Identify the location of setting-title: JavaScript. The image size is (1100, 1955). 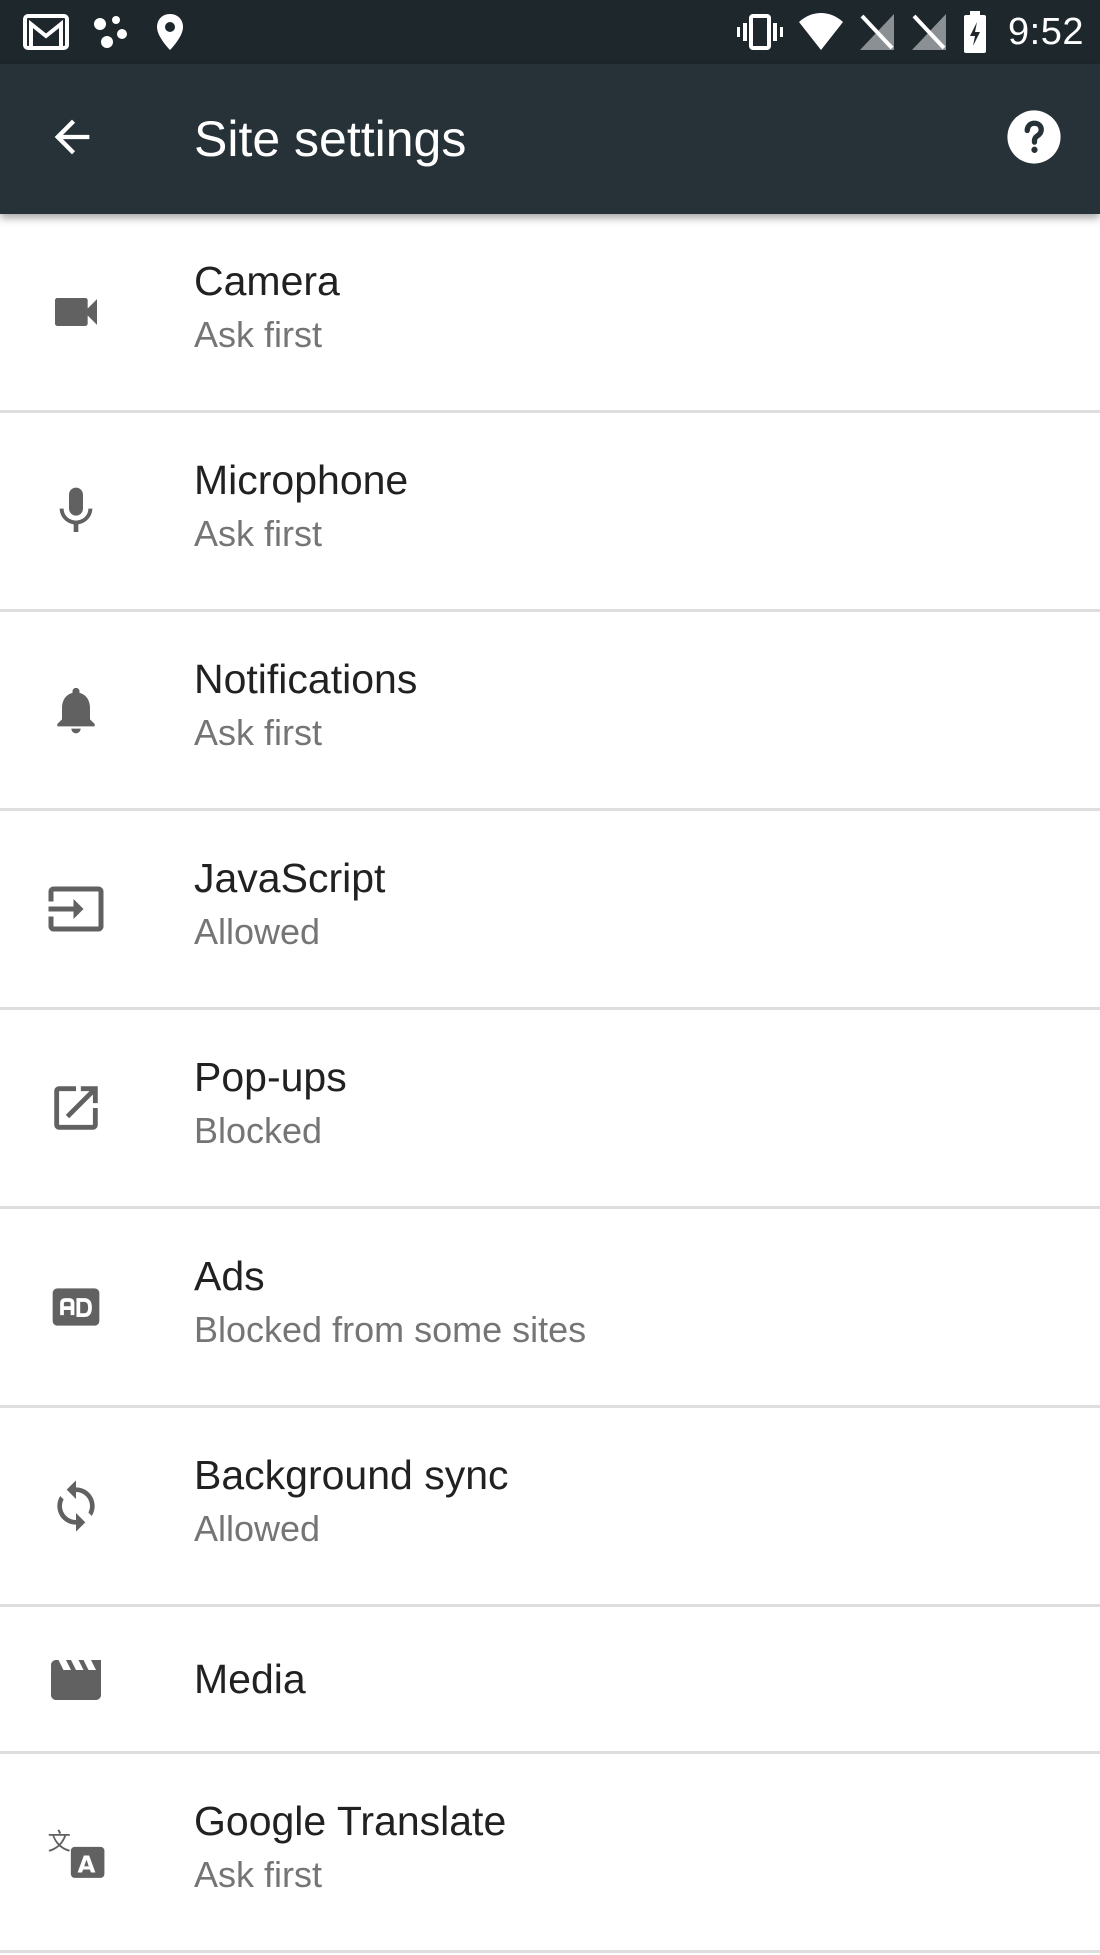
(290, 878).